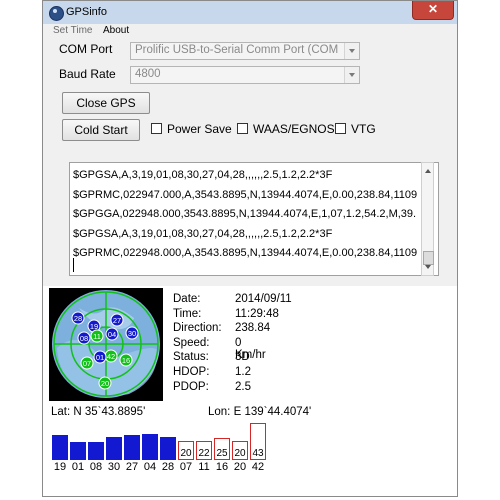 Image resolution: width=500 pixels, height=500 pixels. Describe the element at coordinates (245, 75) in the screenshot. I see `baud-rate-select: 4800` at that location.